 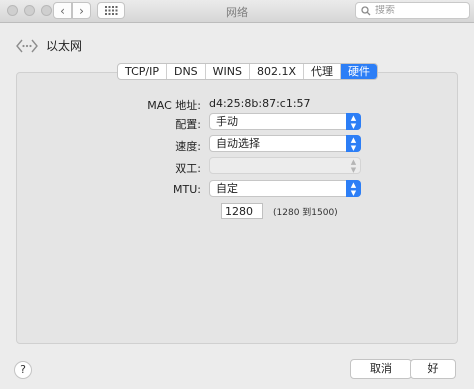 What do you see at coordinates (174, 105) in the screenshot?
I see `mac-address-label: MAC 地址:` at bounding box center [174, 105].